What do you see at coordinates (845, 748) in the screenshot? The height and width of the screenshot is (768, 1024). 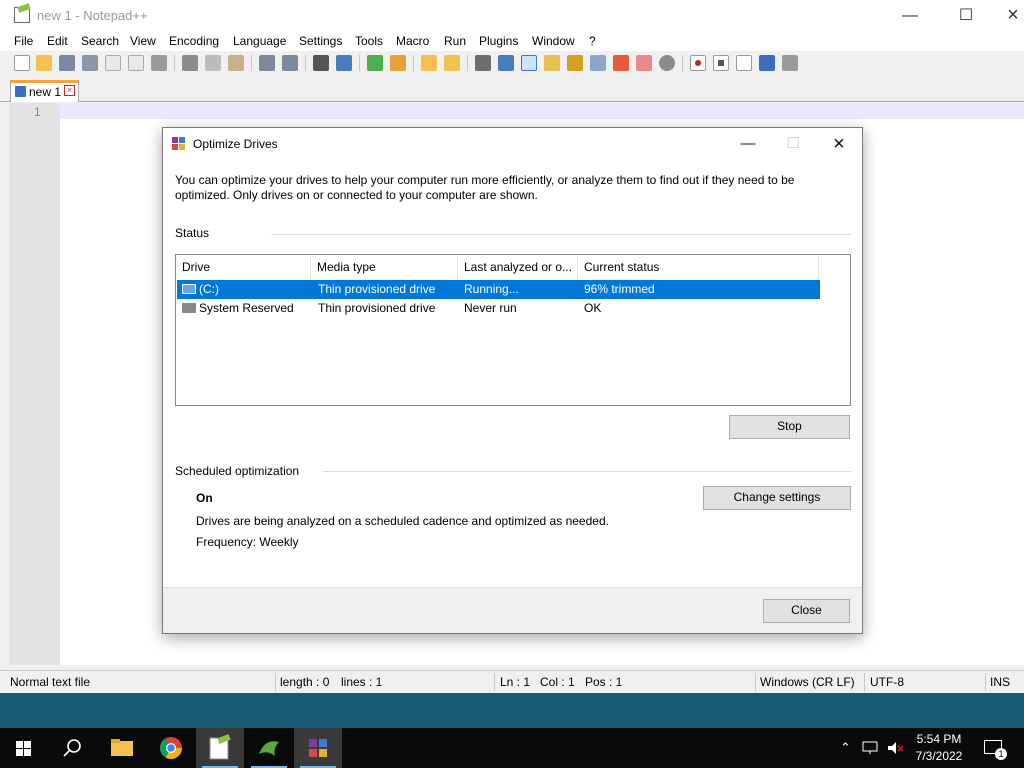 I see `tray-chevron-up-icon: ⌃` at bounding box center [845, 748].